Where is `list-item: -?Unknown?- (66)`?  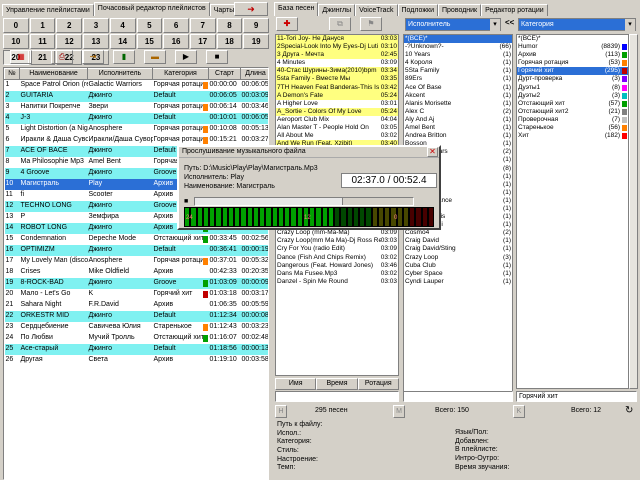 list-item: -?Unknown?- (66) is located at coordinates (458, 47).